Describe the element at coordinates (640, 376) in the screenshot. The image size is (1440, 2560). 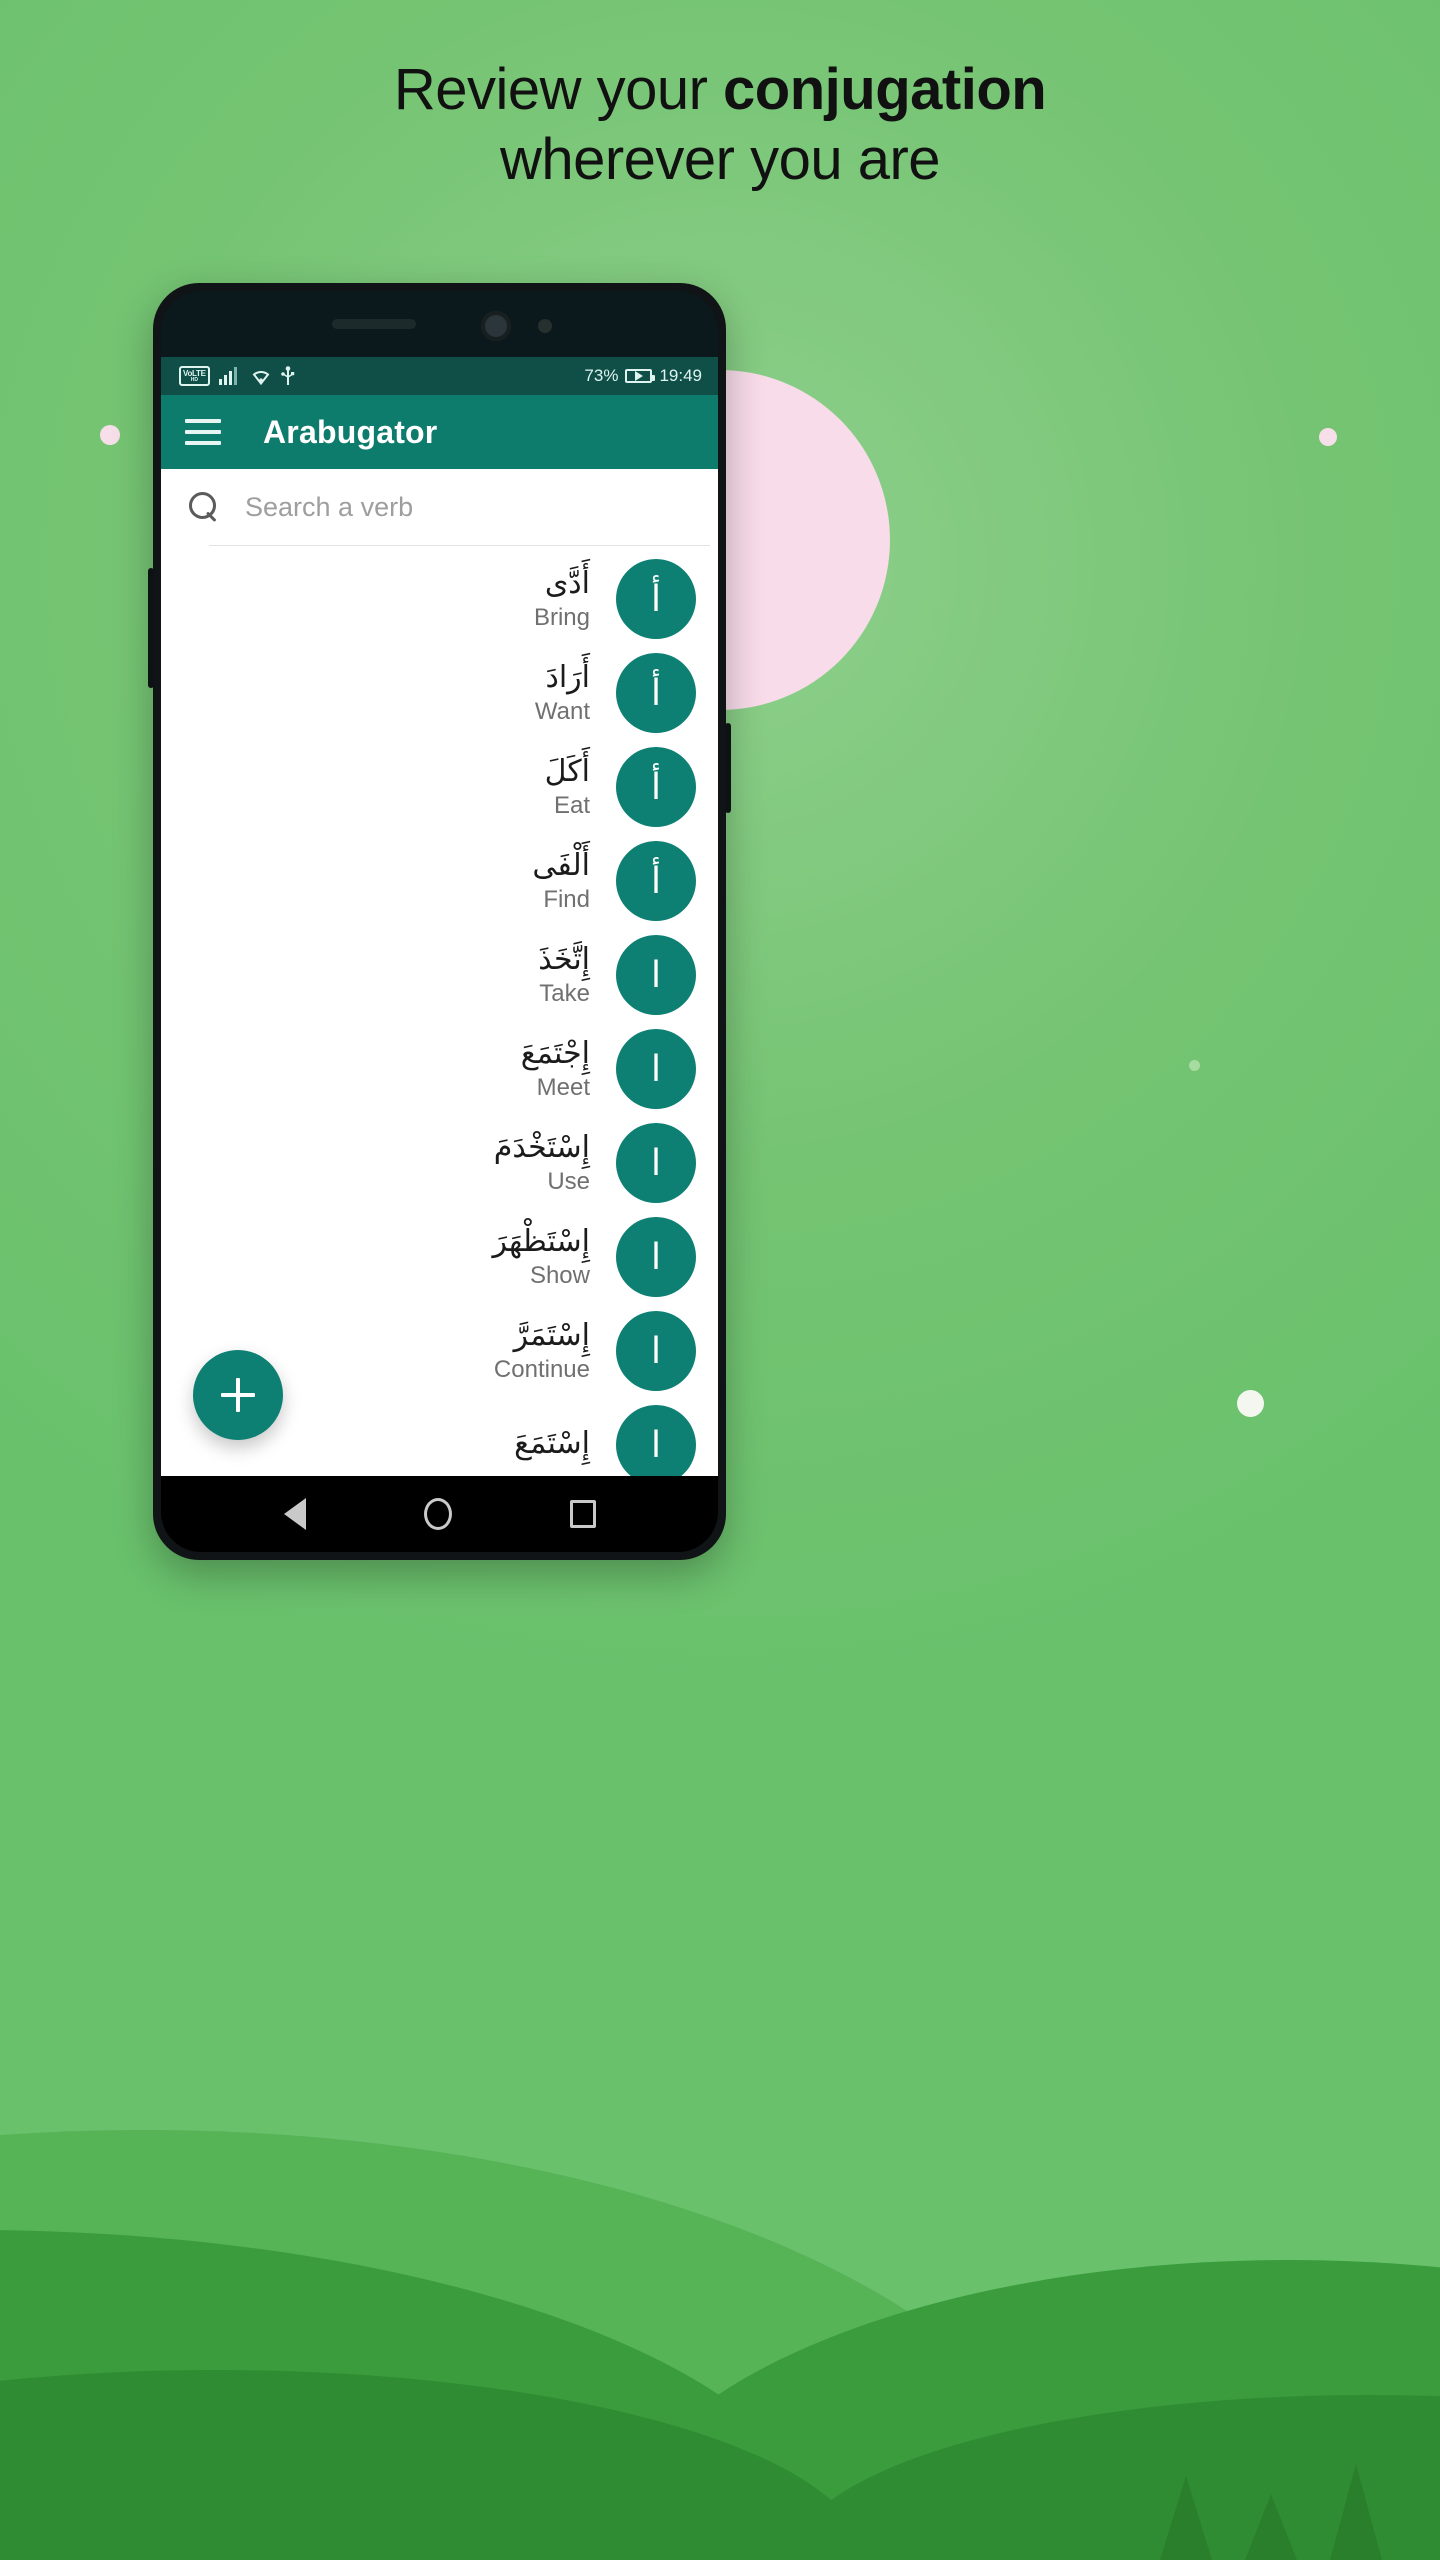
I see `battery-charging-icon` at that location.